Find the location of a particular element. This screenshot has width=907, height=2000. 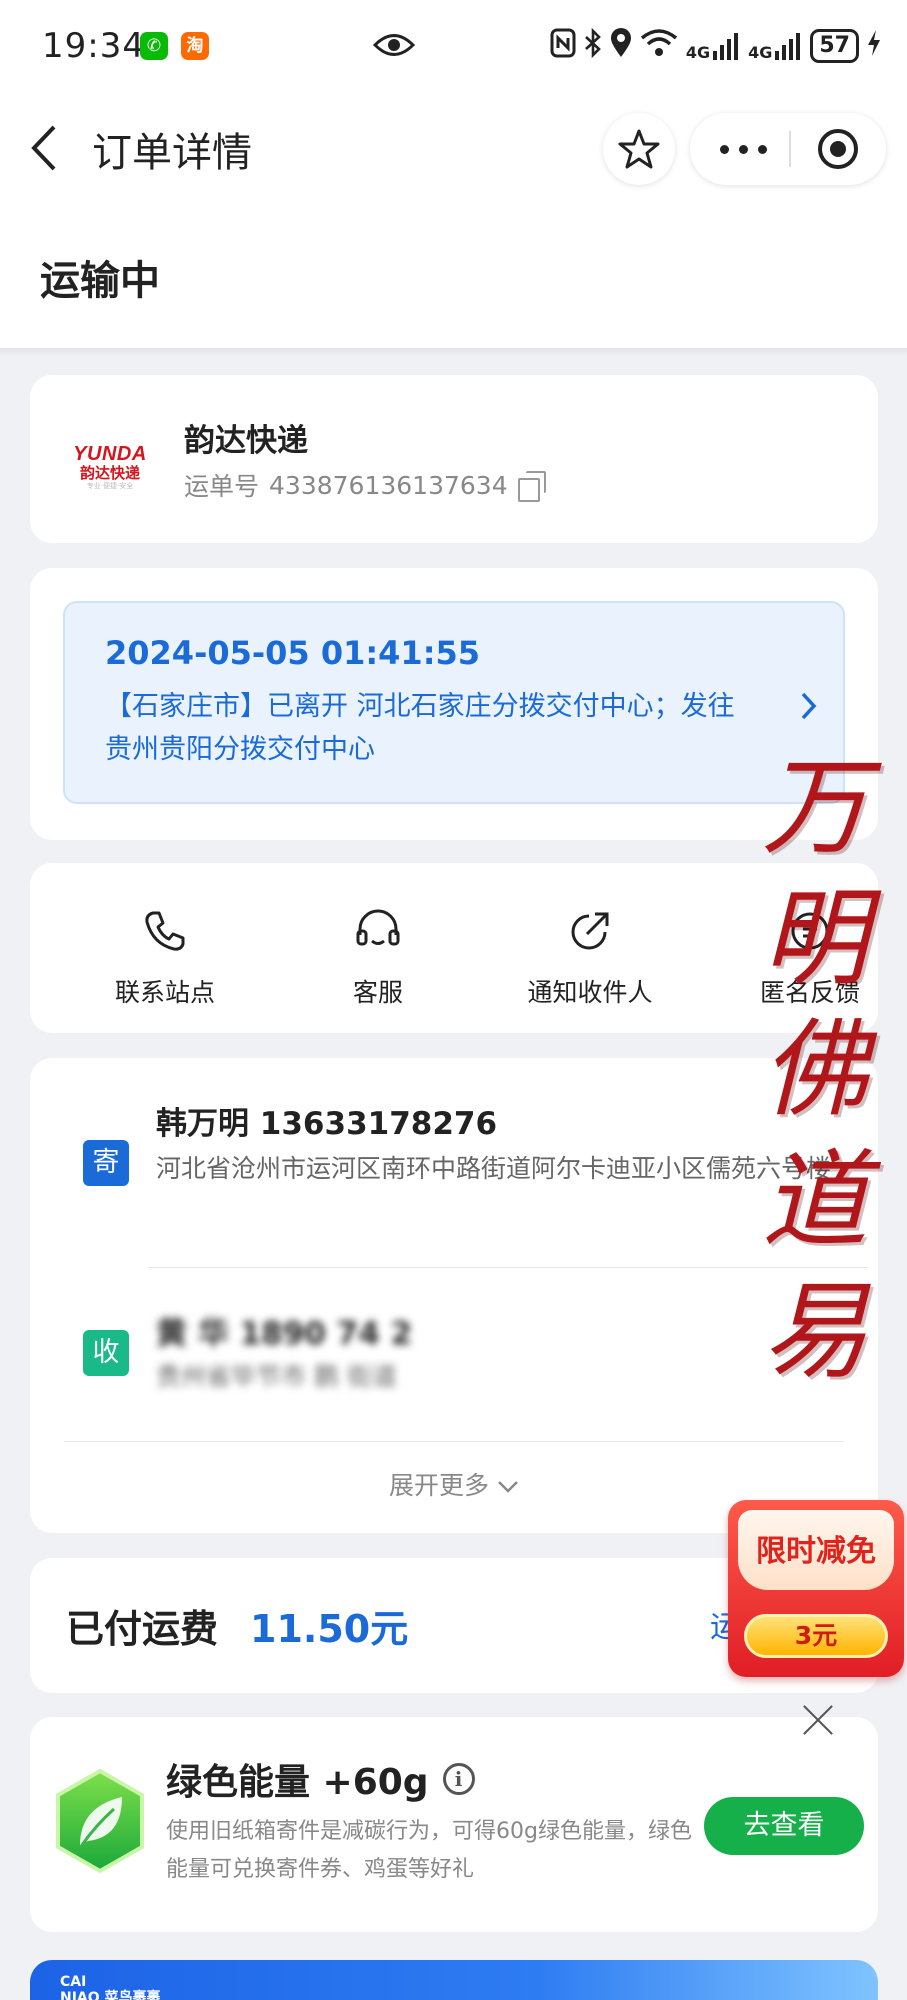

view-energy-button: 去查看 is located at coordinates (784, 1826).